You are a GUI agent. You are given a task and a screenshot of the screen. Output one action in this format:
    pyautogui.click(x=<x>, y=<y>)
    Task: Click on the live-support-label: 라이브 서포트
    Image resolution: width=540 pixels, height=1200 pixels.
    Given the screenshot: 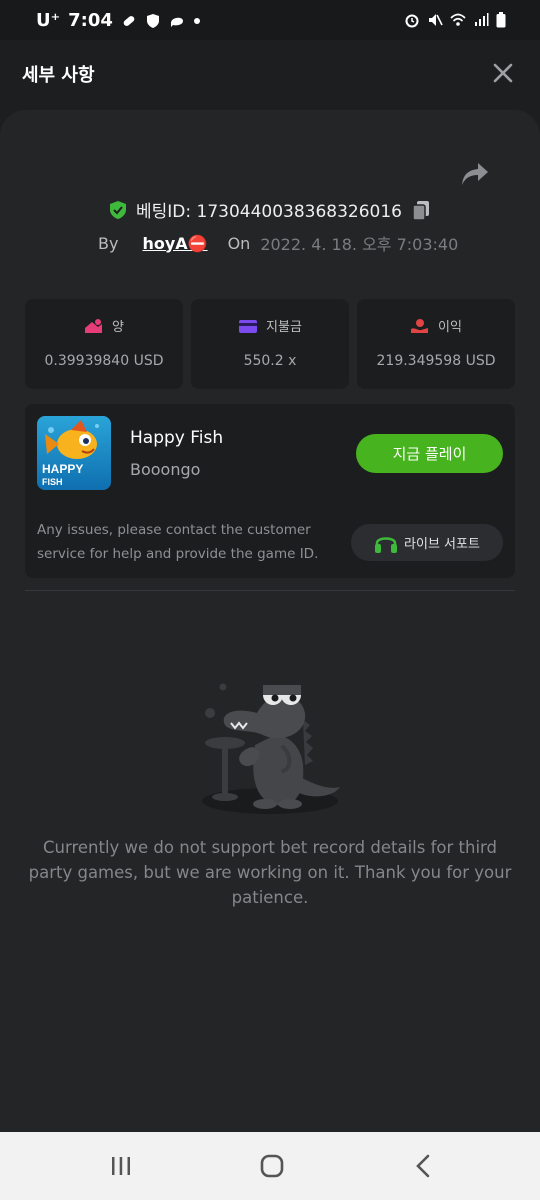 What is the action you would take?
    pyautogui.click(x=442, y=544)
    